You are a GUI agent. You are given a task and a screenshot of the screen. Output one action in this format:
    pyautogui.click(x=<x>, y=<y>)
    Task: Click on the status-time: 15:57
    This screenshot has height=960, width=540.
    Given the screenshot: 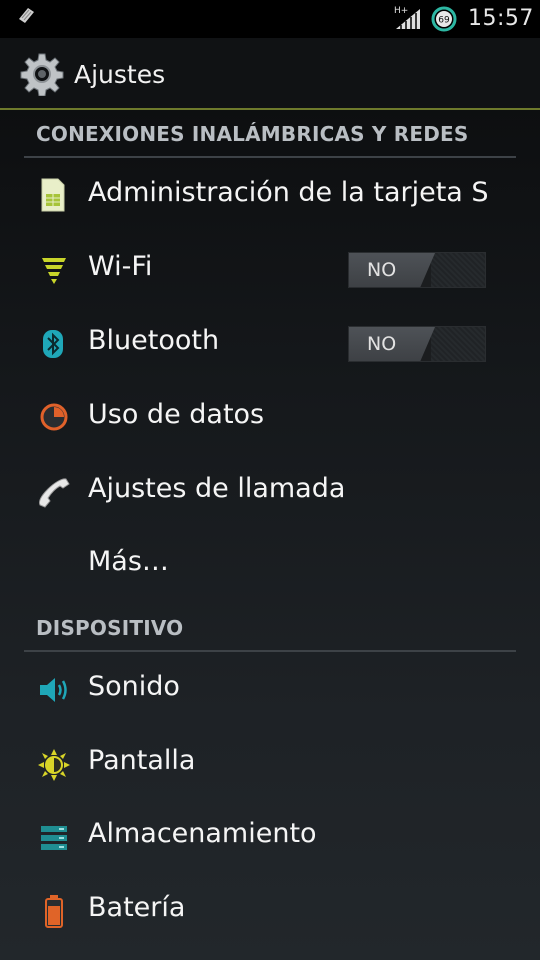 What is the action you would take?
    pyautogui.click(x=501, y=18)
    